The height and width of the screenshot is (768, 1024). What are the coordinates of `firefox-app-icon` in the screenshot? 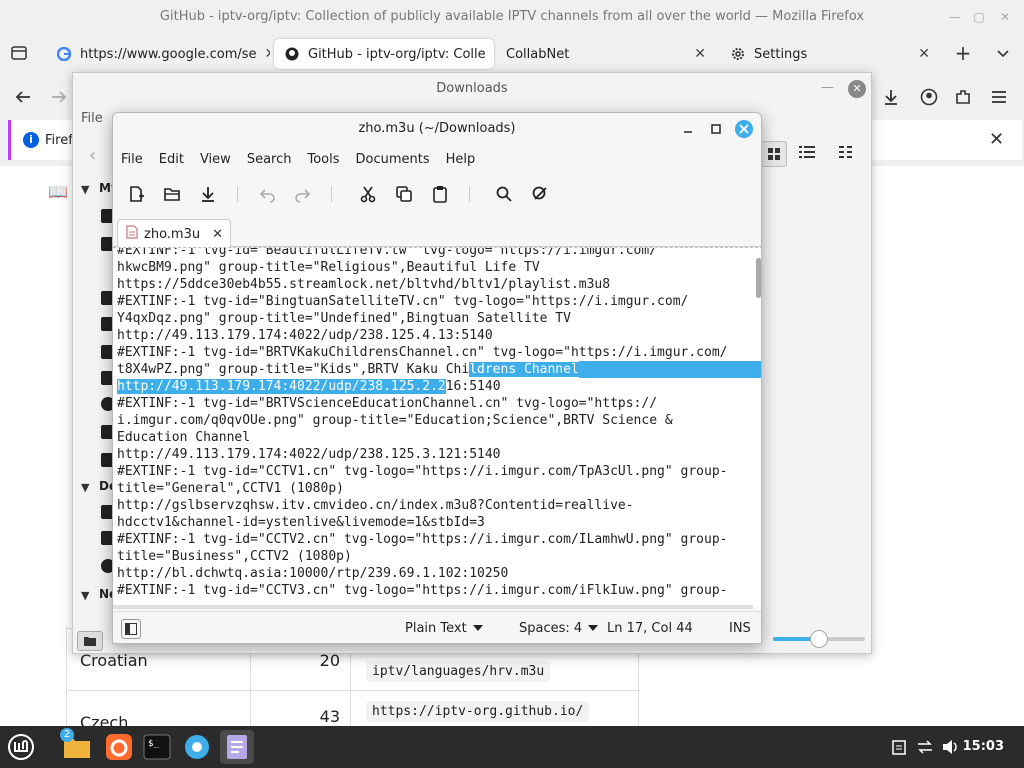 It's located at (119, 747).